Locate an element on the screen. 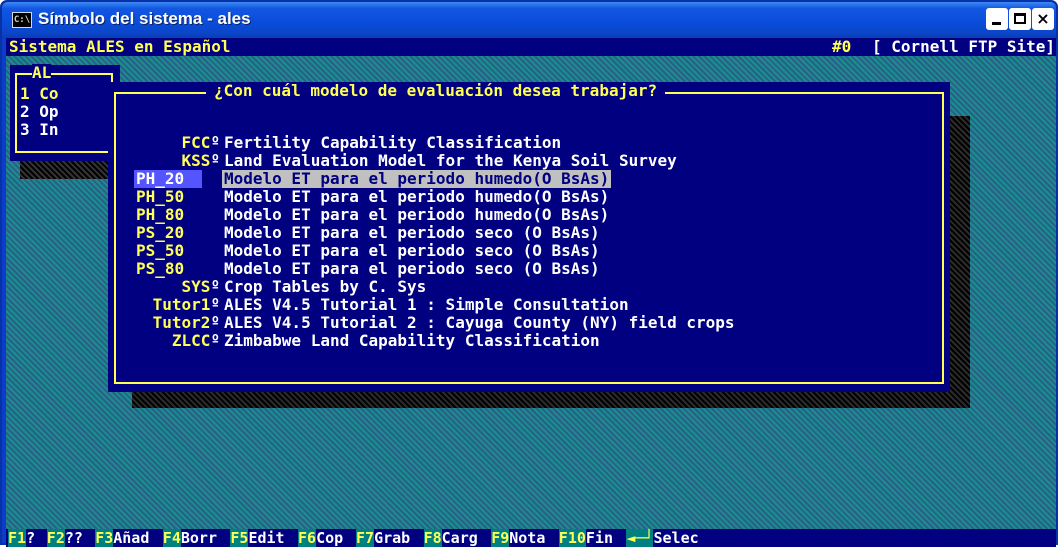  model-key: KSSº is located at coordinates (164, 161).